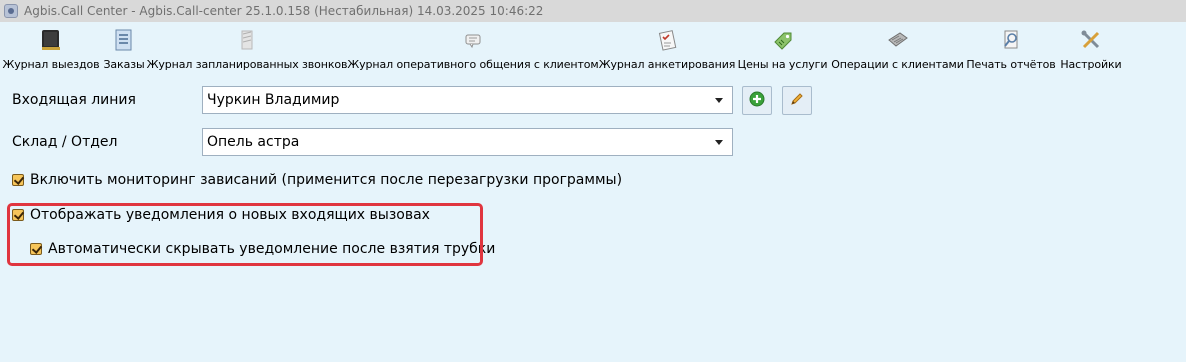 The width and height of the screenshot is (1186, 362). What do you see at coordinates (245, 234) in the screenshot?
I see `highlight-frame` at bounding box center [245, 234].